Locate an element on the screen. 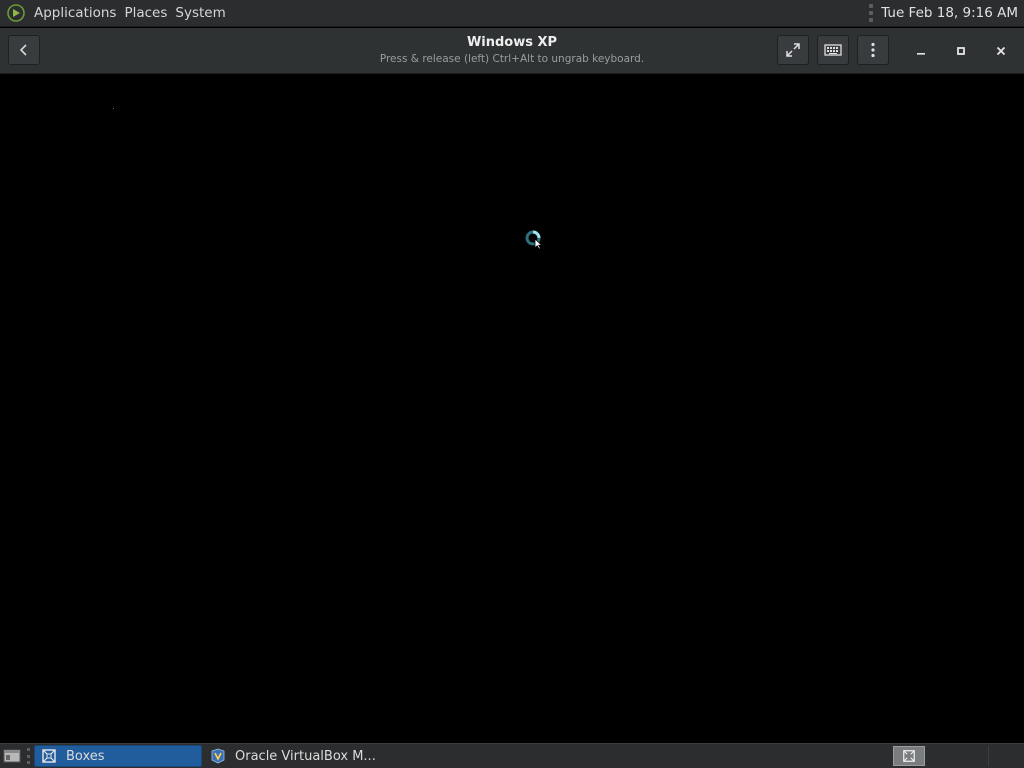 The height and width of the screenshot is (768, 1024). minimize-icon is located at coordinates (921, 54).